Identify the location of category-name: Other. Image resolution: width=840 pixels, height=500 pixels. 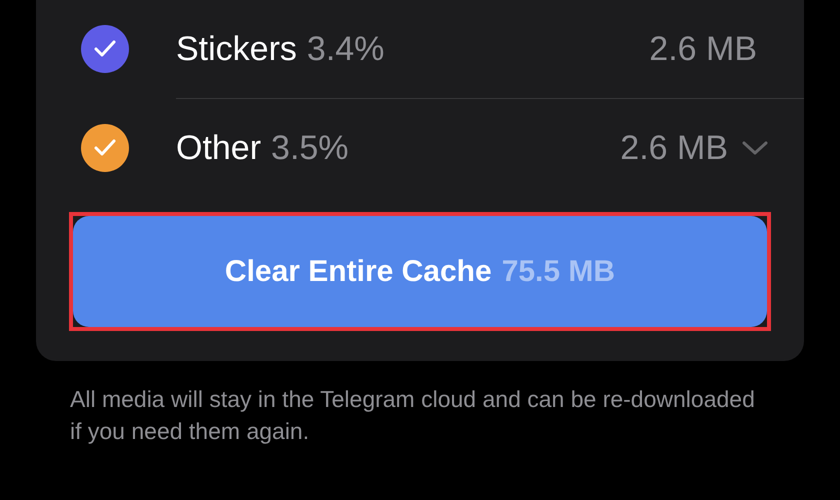
(219, 148).